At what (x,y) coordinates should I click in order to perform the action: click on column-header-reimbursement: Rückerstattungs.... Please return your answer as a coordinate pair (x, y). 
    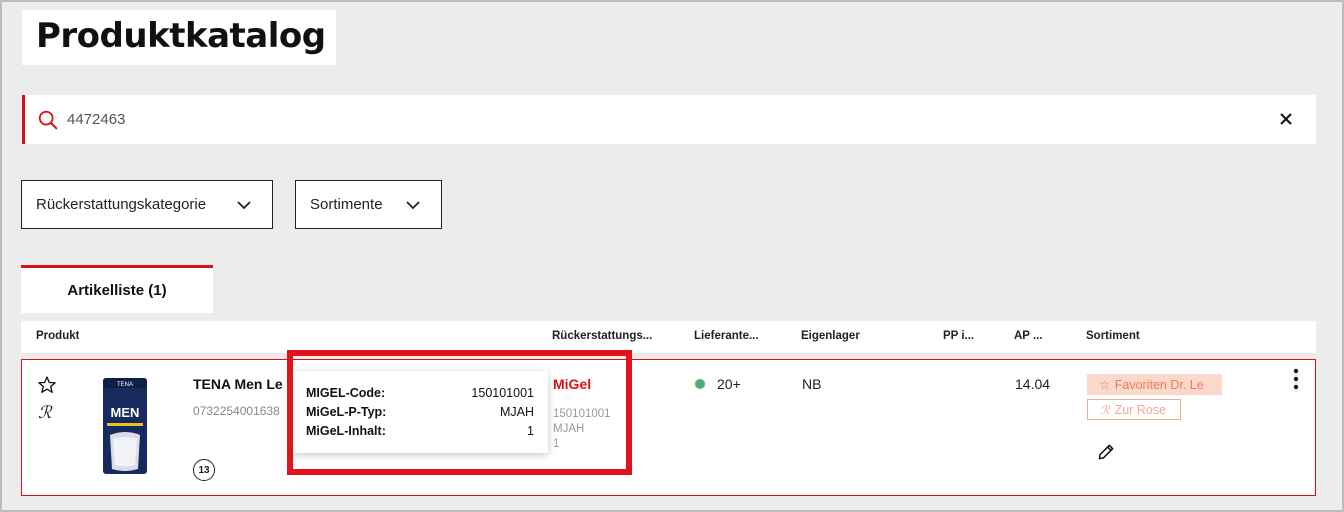
    Looking at the image, I should click on (604, 336).